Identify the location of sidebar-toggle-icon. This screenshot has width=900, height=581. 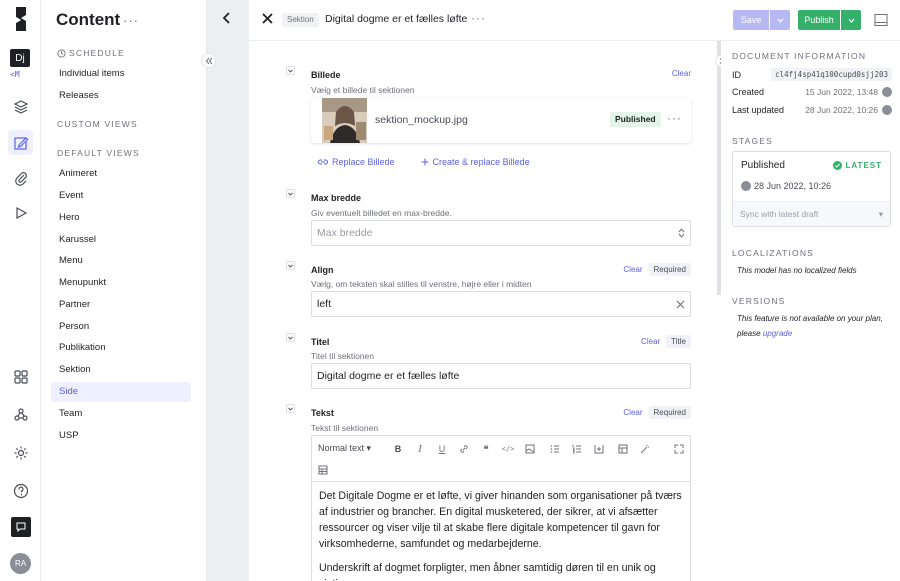
(881, 20).